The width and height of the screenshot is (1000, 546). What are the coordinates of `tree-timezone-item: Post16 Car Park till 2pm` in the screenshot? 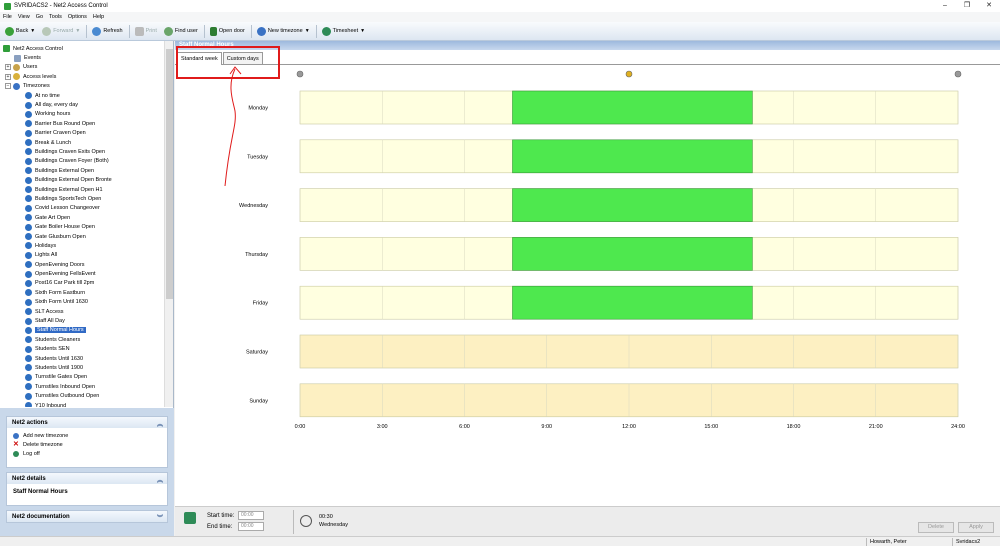 It's located at (87, 283).